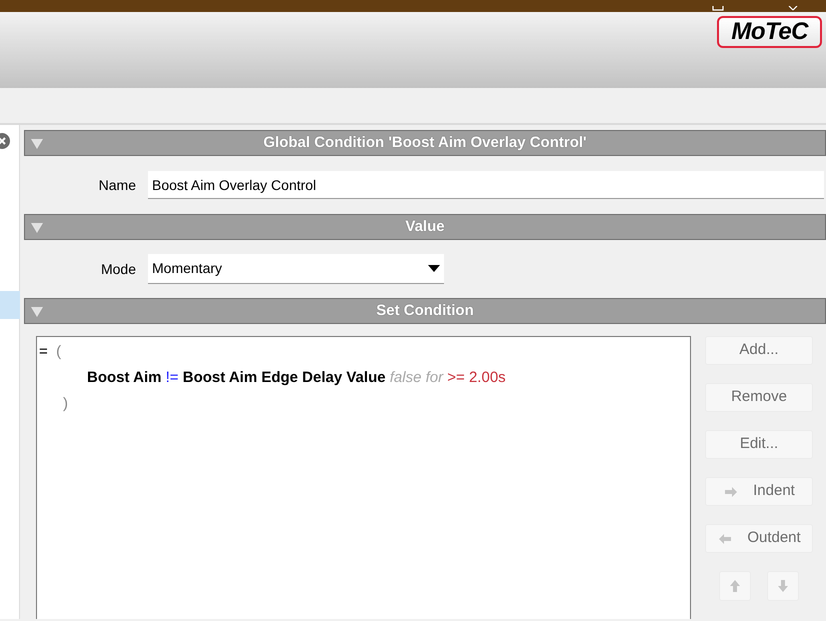 The width and height of the screenshot is (826, 621). Describe the element at coordinates (124, 377) in the screenshot. I see `signal-text: Boost Aim` at that location.